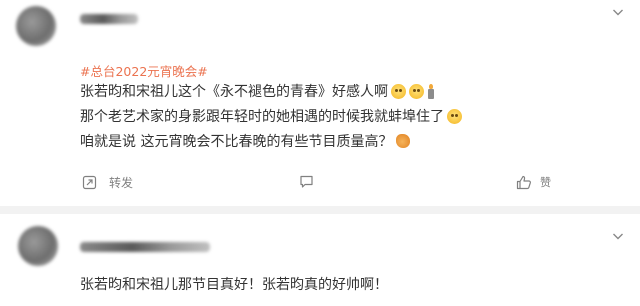  I want to click on comment-button, so click(306, 181).